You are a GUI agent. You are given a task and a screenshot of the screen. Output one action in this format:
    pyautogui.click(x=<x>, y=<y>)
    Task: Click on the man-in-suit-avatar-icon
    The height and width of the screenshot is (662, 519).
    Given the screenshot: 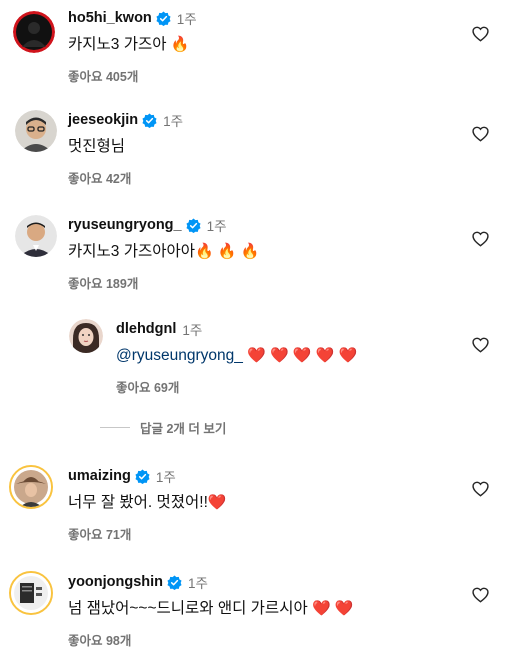 What is the action you would take?
    pyautogui.click(x=36, y=236)
    